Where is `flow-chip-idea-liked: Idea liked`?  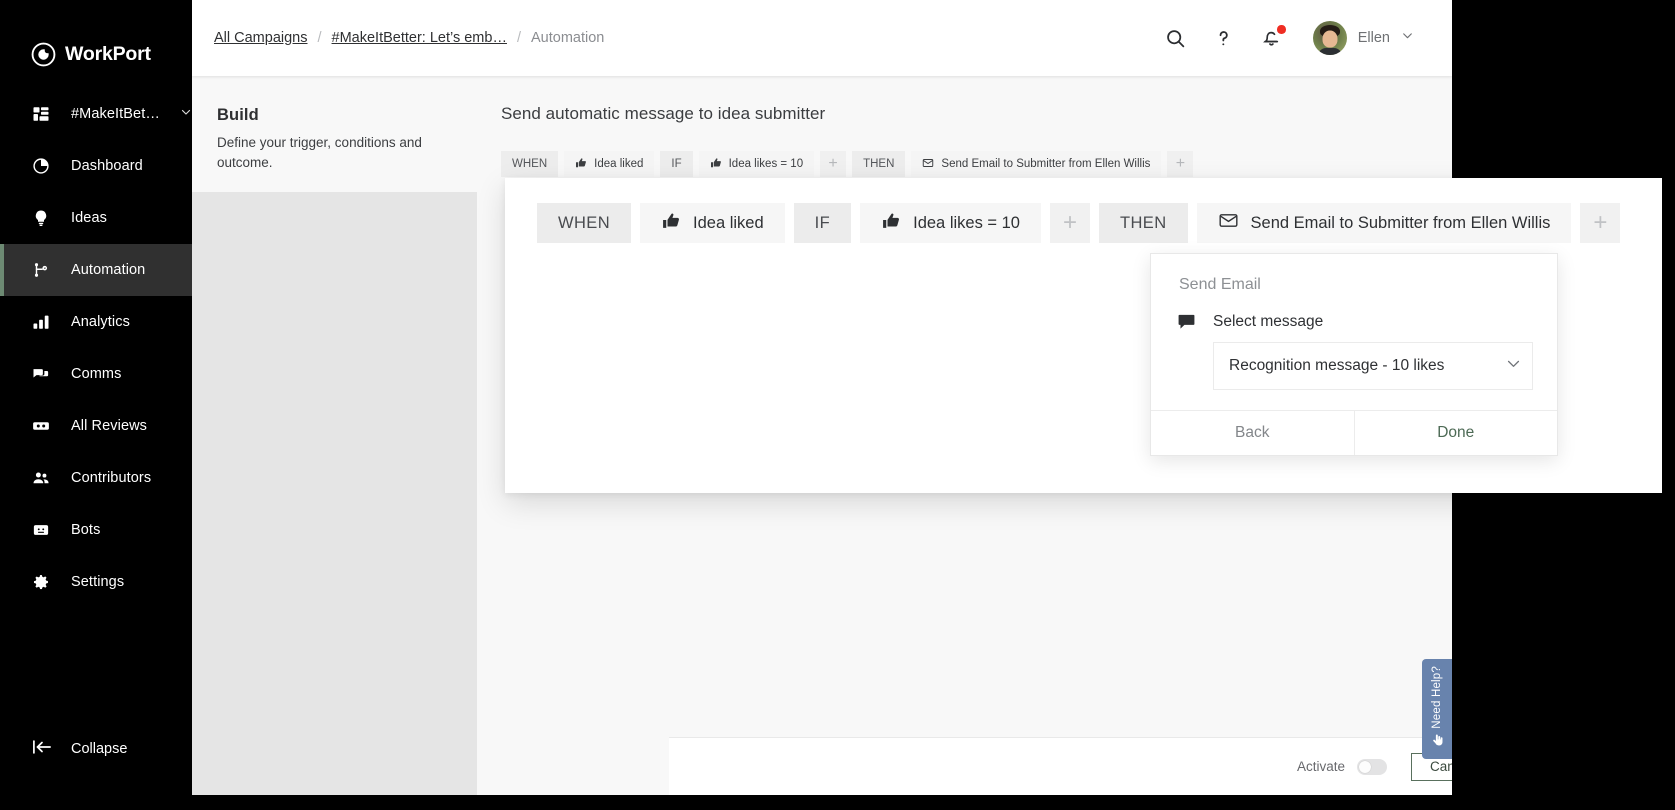 flow-chip-idea-liked: Idea liked is located at coordinates (609, 164).